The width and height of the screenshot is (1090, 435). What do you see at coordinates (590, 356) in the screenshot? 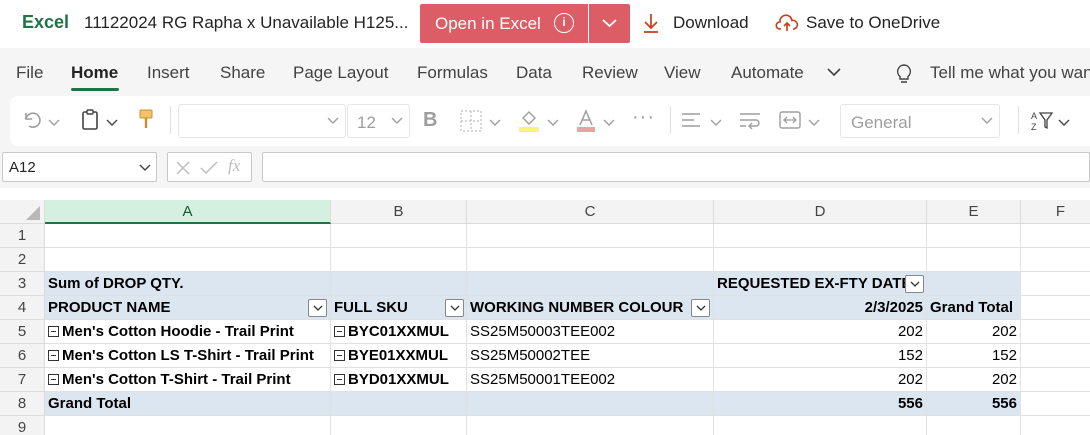
I see `colour-cell: SS25M50002TEE` at bounding box center [590, 356].